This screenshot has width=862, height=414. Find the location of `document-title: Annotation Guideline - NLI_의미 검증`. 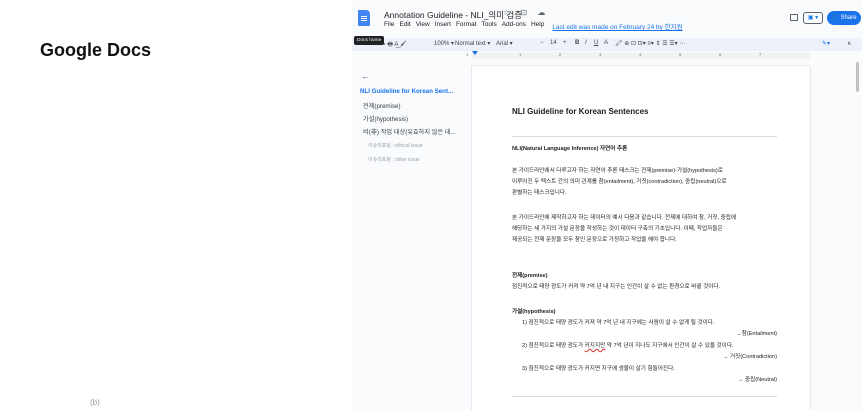

document-title: Annotation Guideline - NLI_의미 검증 is located at coordinates (453, 15).